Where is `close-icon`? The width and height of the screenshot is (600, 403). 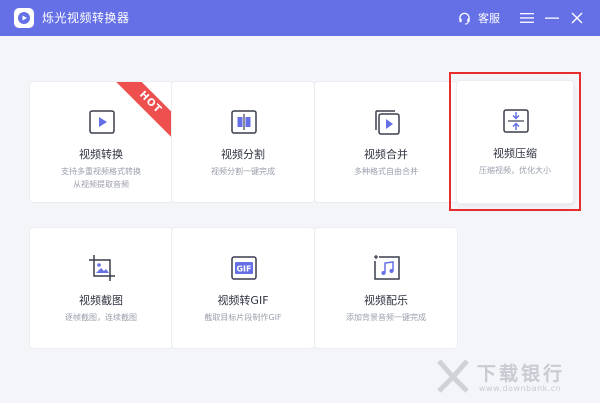
close-icon is located at coordinates (577, 18).